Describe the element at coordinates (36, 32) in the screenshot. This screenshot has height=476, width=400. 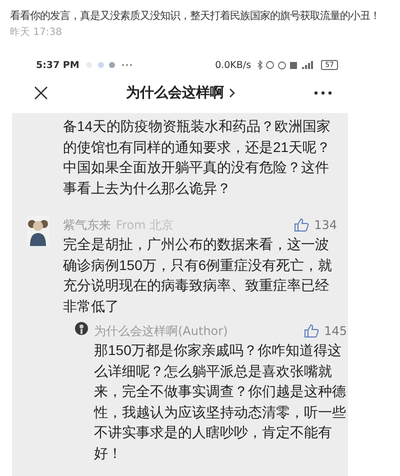
I see `comment-time: 昨天 17:38` at that location.